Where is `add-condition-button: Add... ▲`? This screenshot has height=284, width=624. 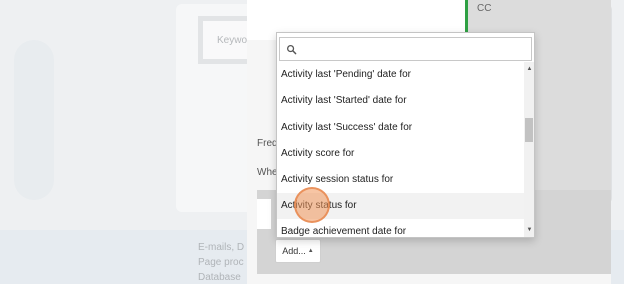 add-condition-button: Add... ▲ is located at coordinates (298, 251).